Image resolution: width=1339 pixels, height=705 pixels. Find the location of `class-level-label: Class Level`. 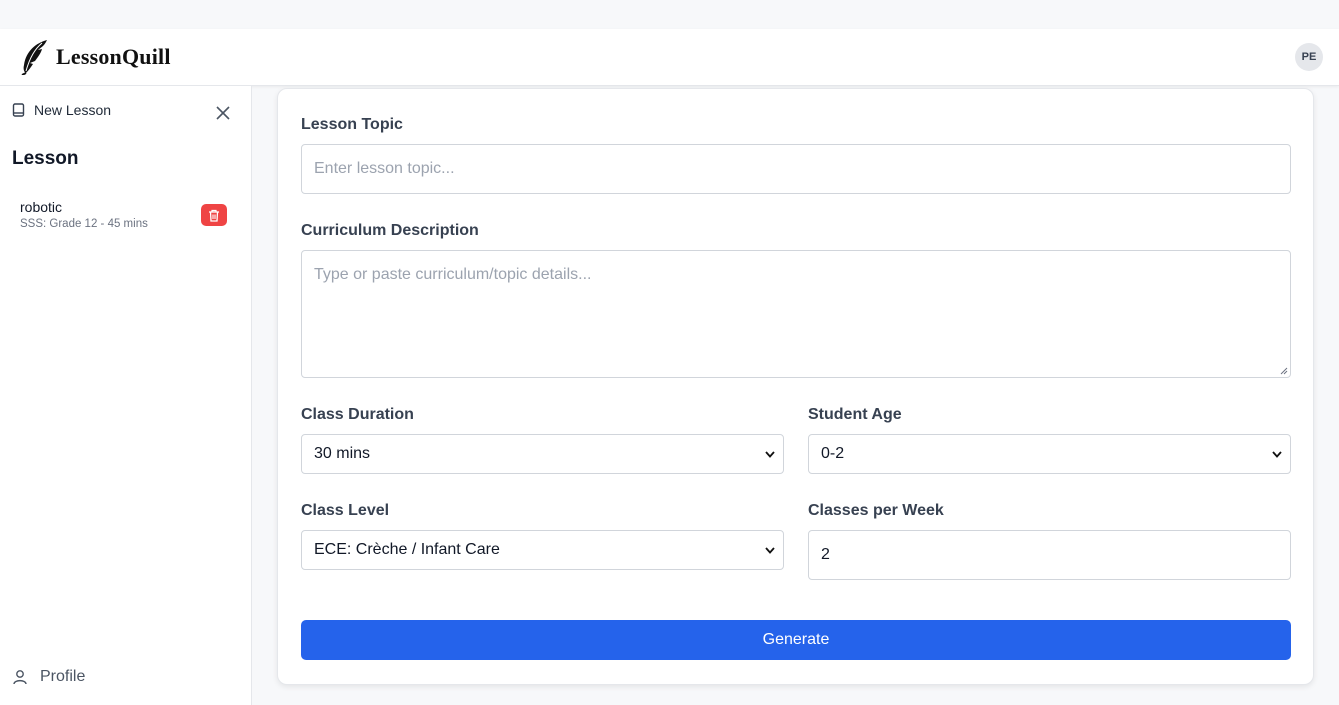

class-level-label: Class Level is located at coordinates (345, 510).